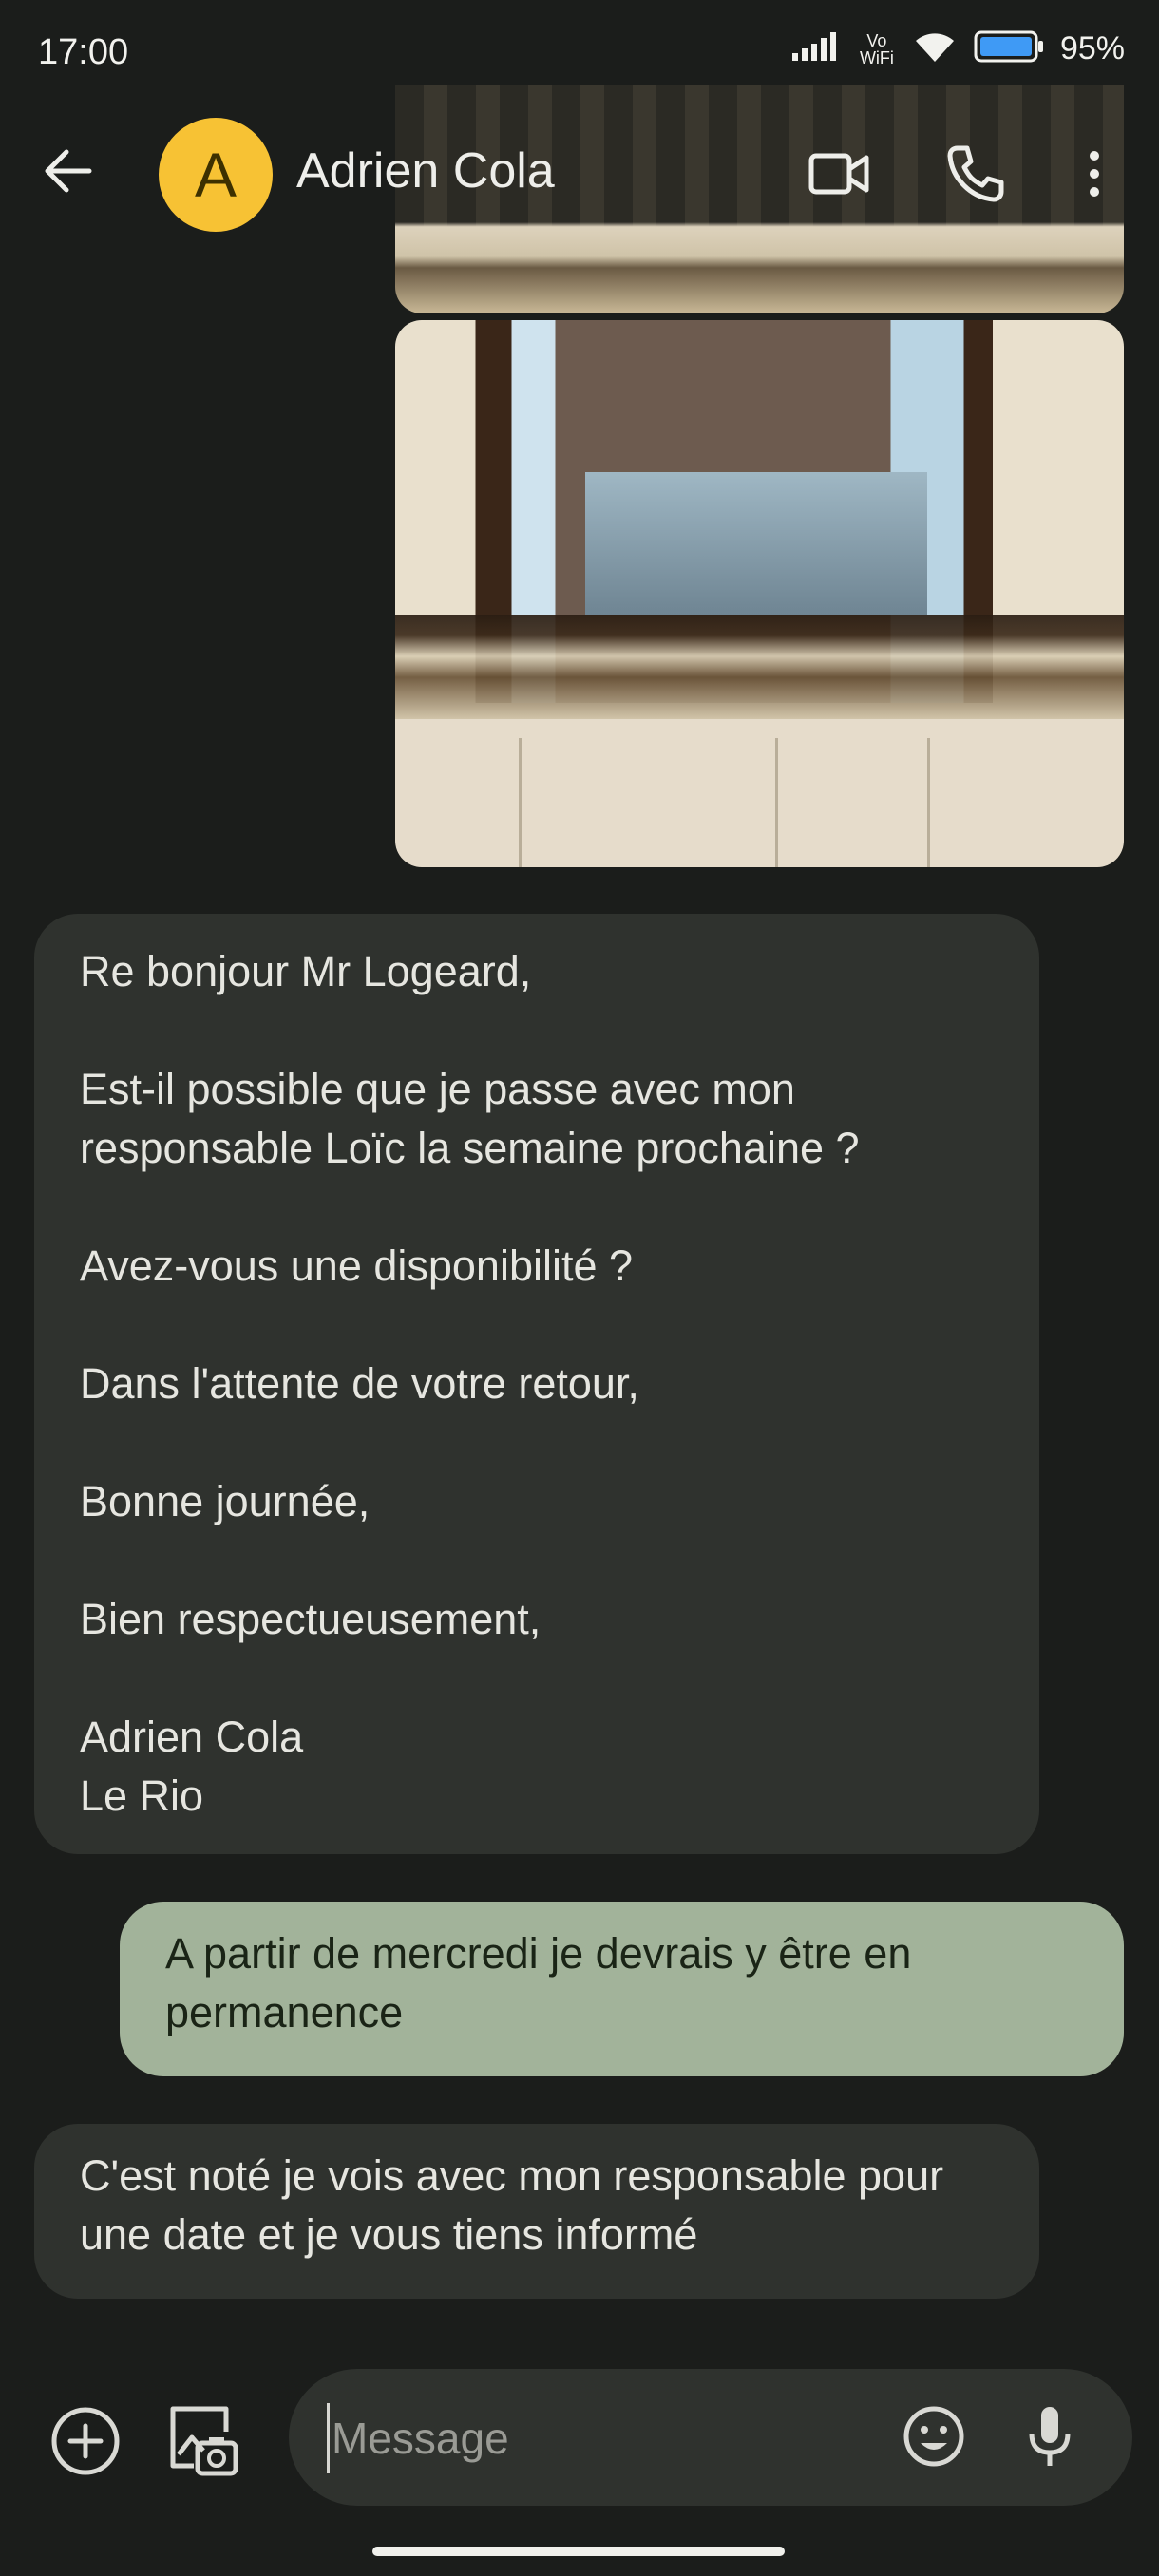 The height and width of the screenshot is (2576, 1159). What do you see at coordinates (816, 48) in the screenshot?
I see `signal-icon` at bounding box center [816, 48].